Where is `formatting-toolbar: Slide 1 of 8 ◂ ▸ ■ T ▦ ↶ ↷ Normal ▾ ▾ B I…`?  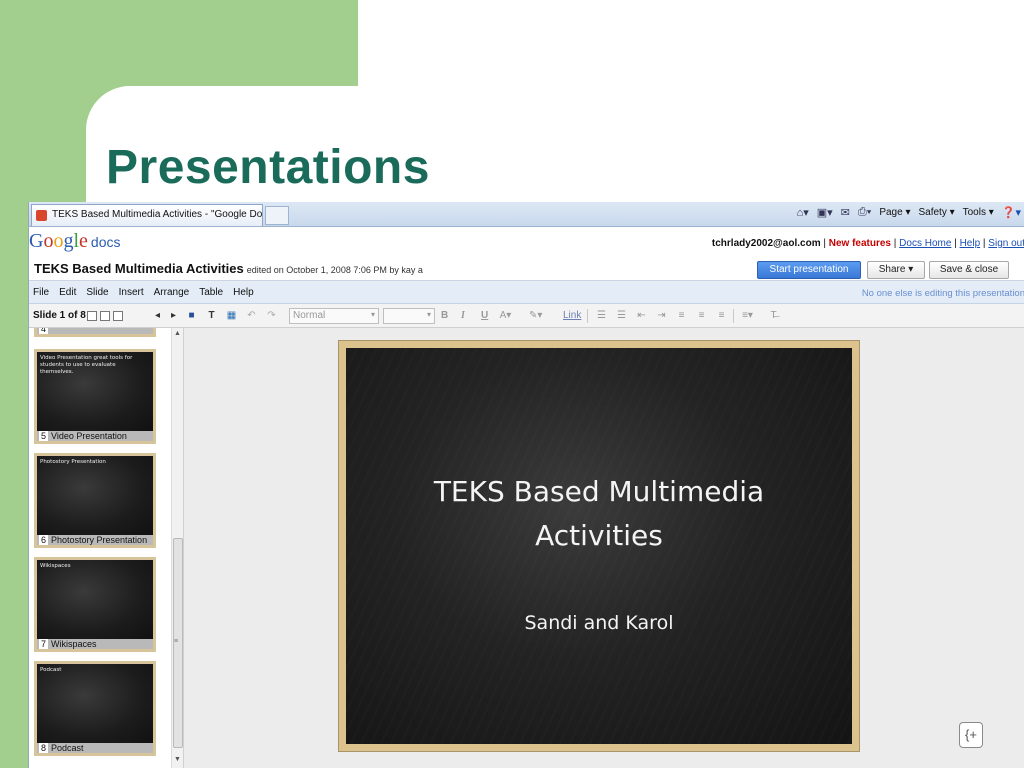 formatting-toolbar: Slide 1 of 8 ◂ ▸ ■ T ▦ ↶ ↷ Normal ▾ ▾ B I… is located at coordinates (526, 316).